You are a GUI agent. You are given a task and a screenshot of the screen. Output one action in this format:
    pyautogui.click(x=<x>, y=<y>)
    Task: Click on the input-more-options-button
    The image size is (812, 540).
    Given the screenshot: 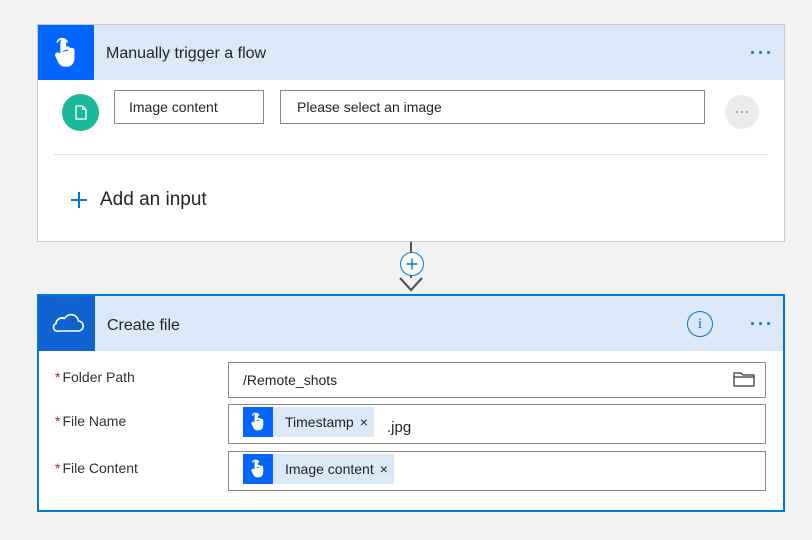 What is the action you would take?
    pyautogui.click(x=742, y=112)
    